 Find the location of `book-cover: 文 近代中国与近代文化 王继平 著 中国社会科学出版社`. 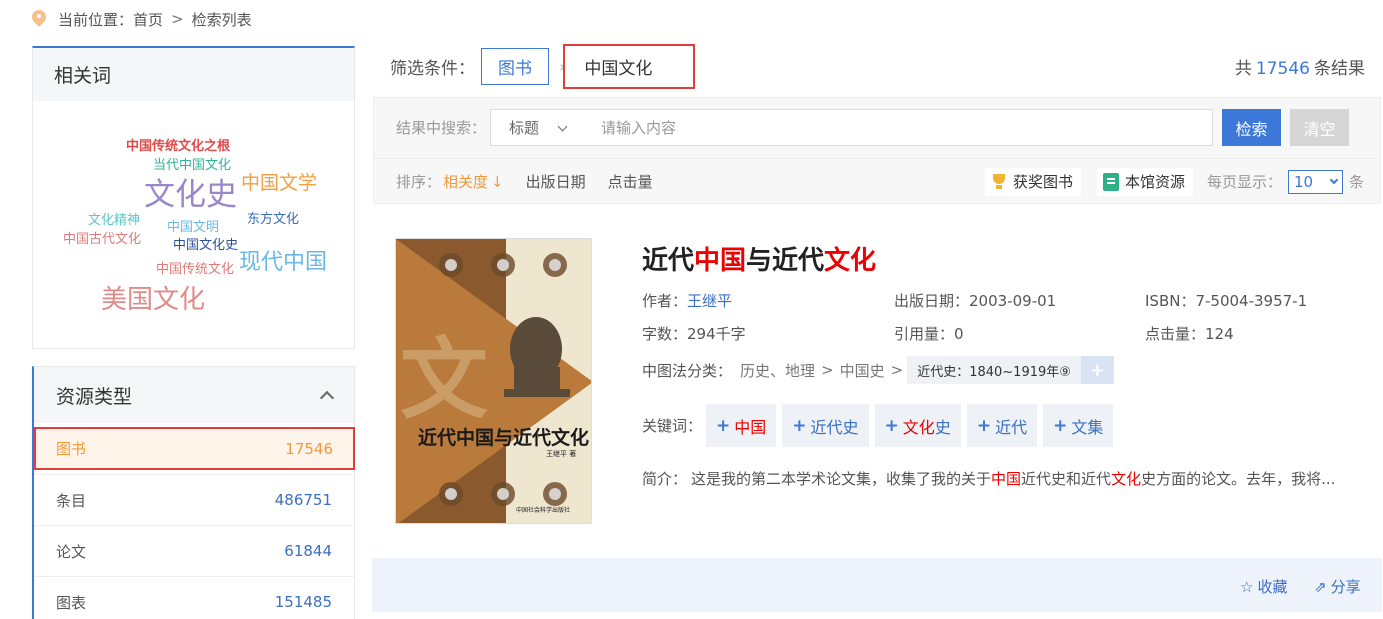

book-cover: 文 近代中国与近代文化 王继平 著 中国社会科学出版社 is located at coordinates (493, 381).